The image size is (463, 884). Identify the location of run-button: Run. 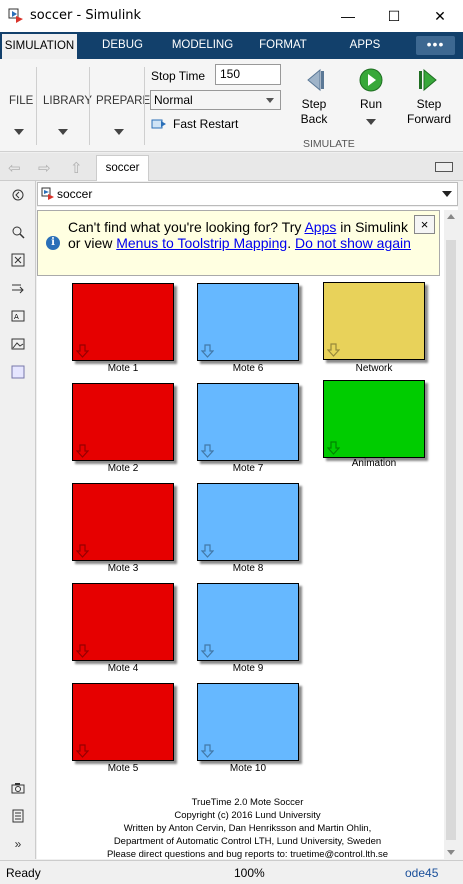
(371, 96).